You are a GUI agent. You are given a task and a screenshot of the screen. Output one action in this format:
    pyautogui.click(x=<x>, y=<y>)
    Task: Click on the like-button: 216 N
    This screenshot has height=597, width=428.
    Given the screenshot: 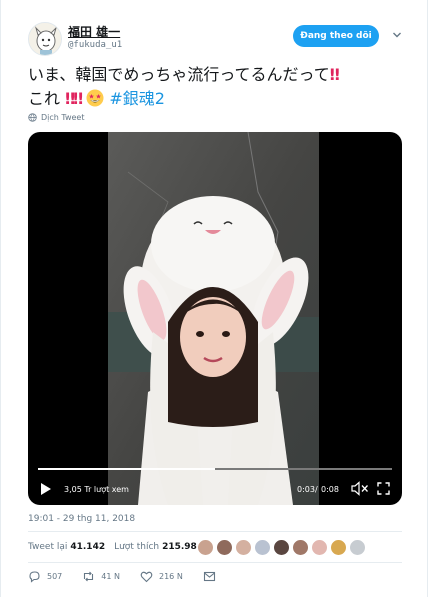 What is the action you would take?
    pyautogui.click(x=161, y=576)
    